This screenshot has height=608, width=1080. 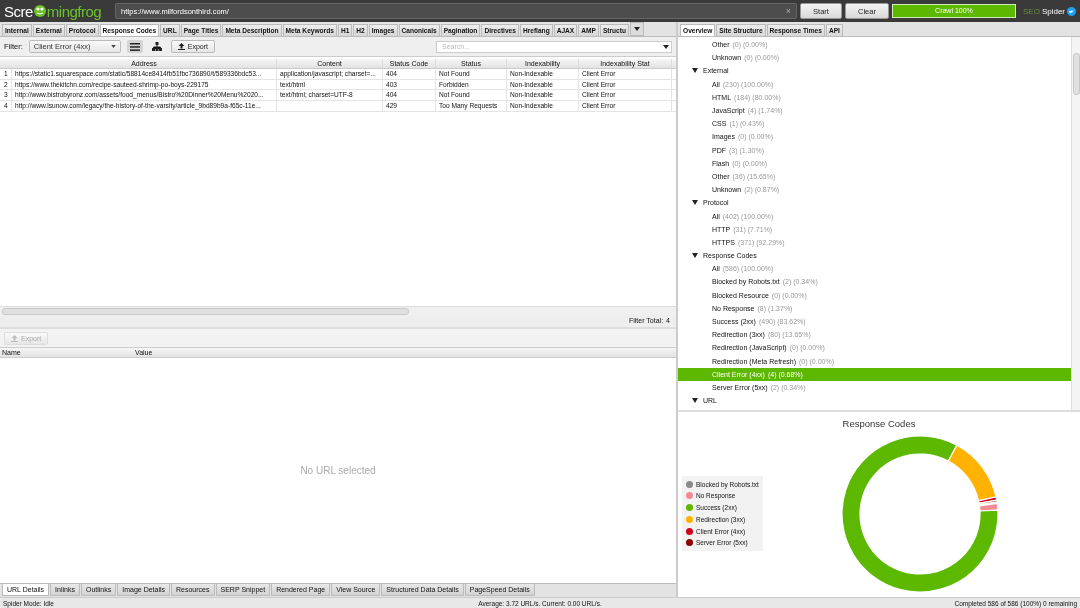 I want to click on brand-prefix: SEO, so click(x=1031, y=11).